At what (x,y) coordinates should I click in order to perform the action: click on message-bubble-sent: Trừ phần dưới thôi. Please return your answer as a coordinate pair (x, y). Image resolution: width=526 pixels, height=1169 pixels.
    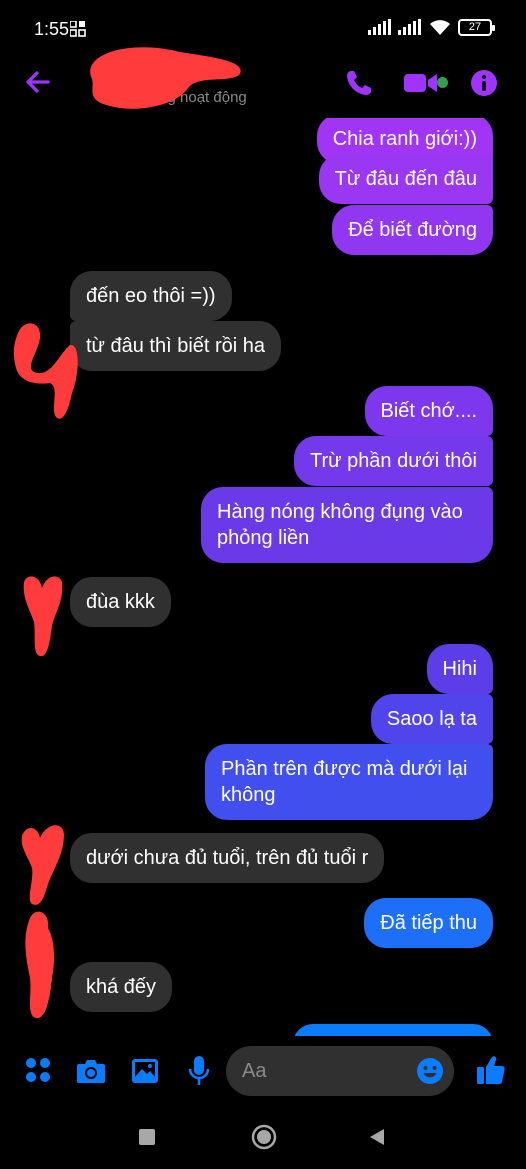
    Looking at the image, I should click on (393, 461).